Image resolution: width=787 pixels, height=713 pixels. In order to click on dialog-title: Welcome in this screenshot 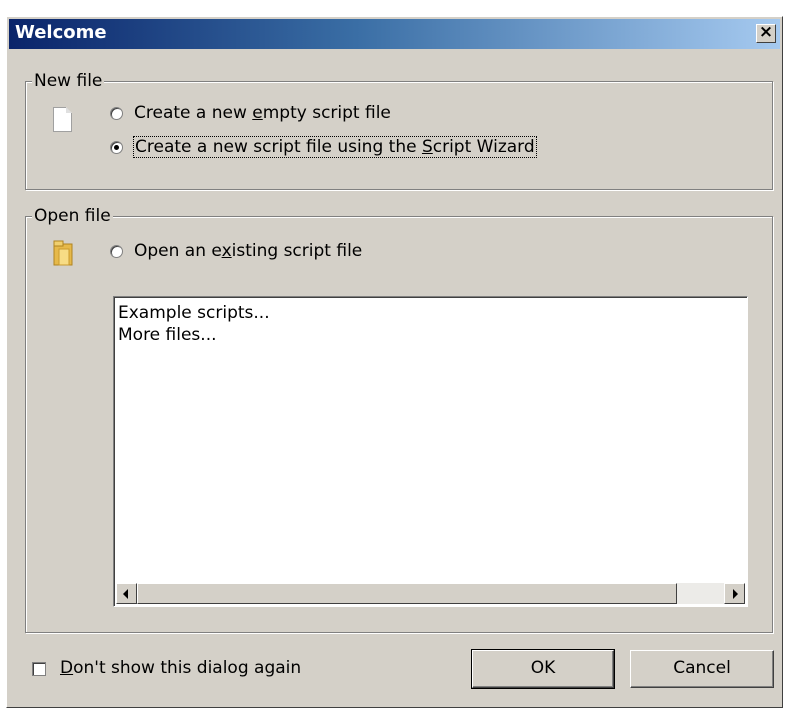, I will do `click(61, 32)`.